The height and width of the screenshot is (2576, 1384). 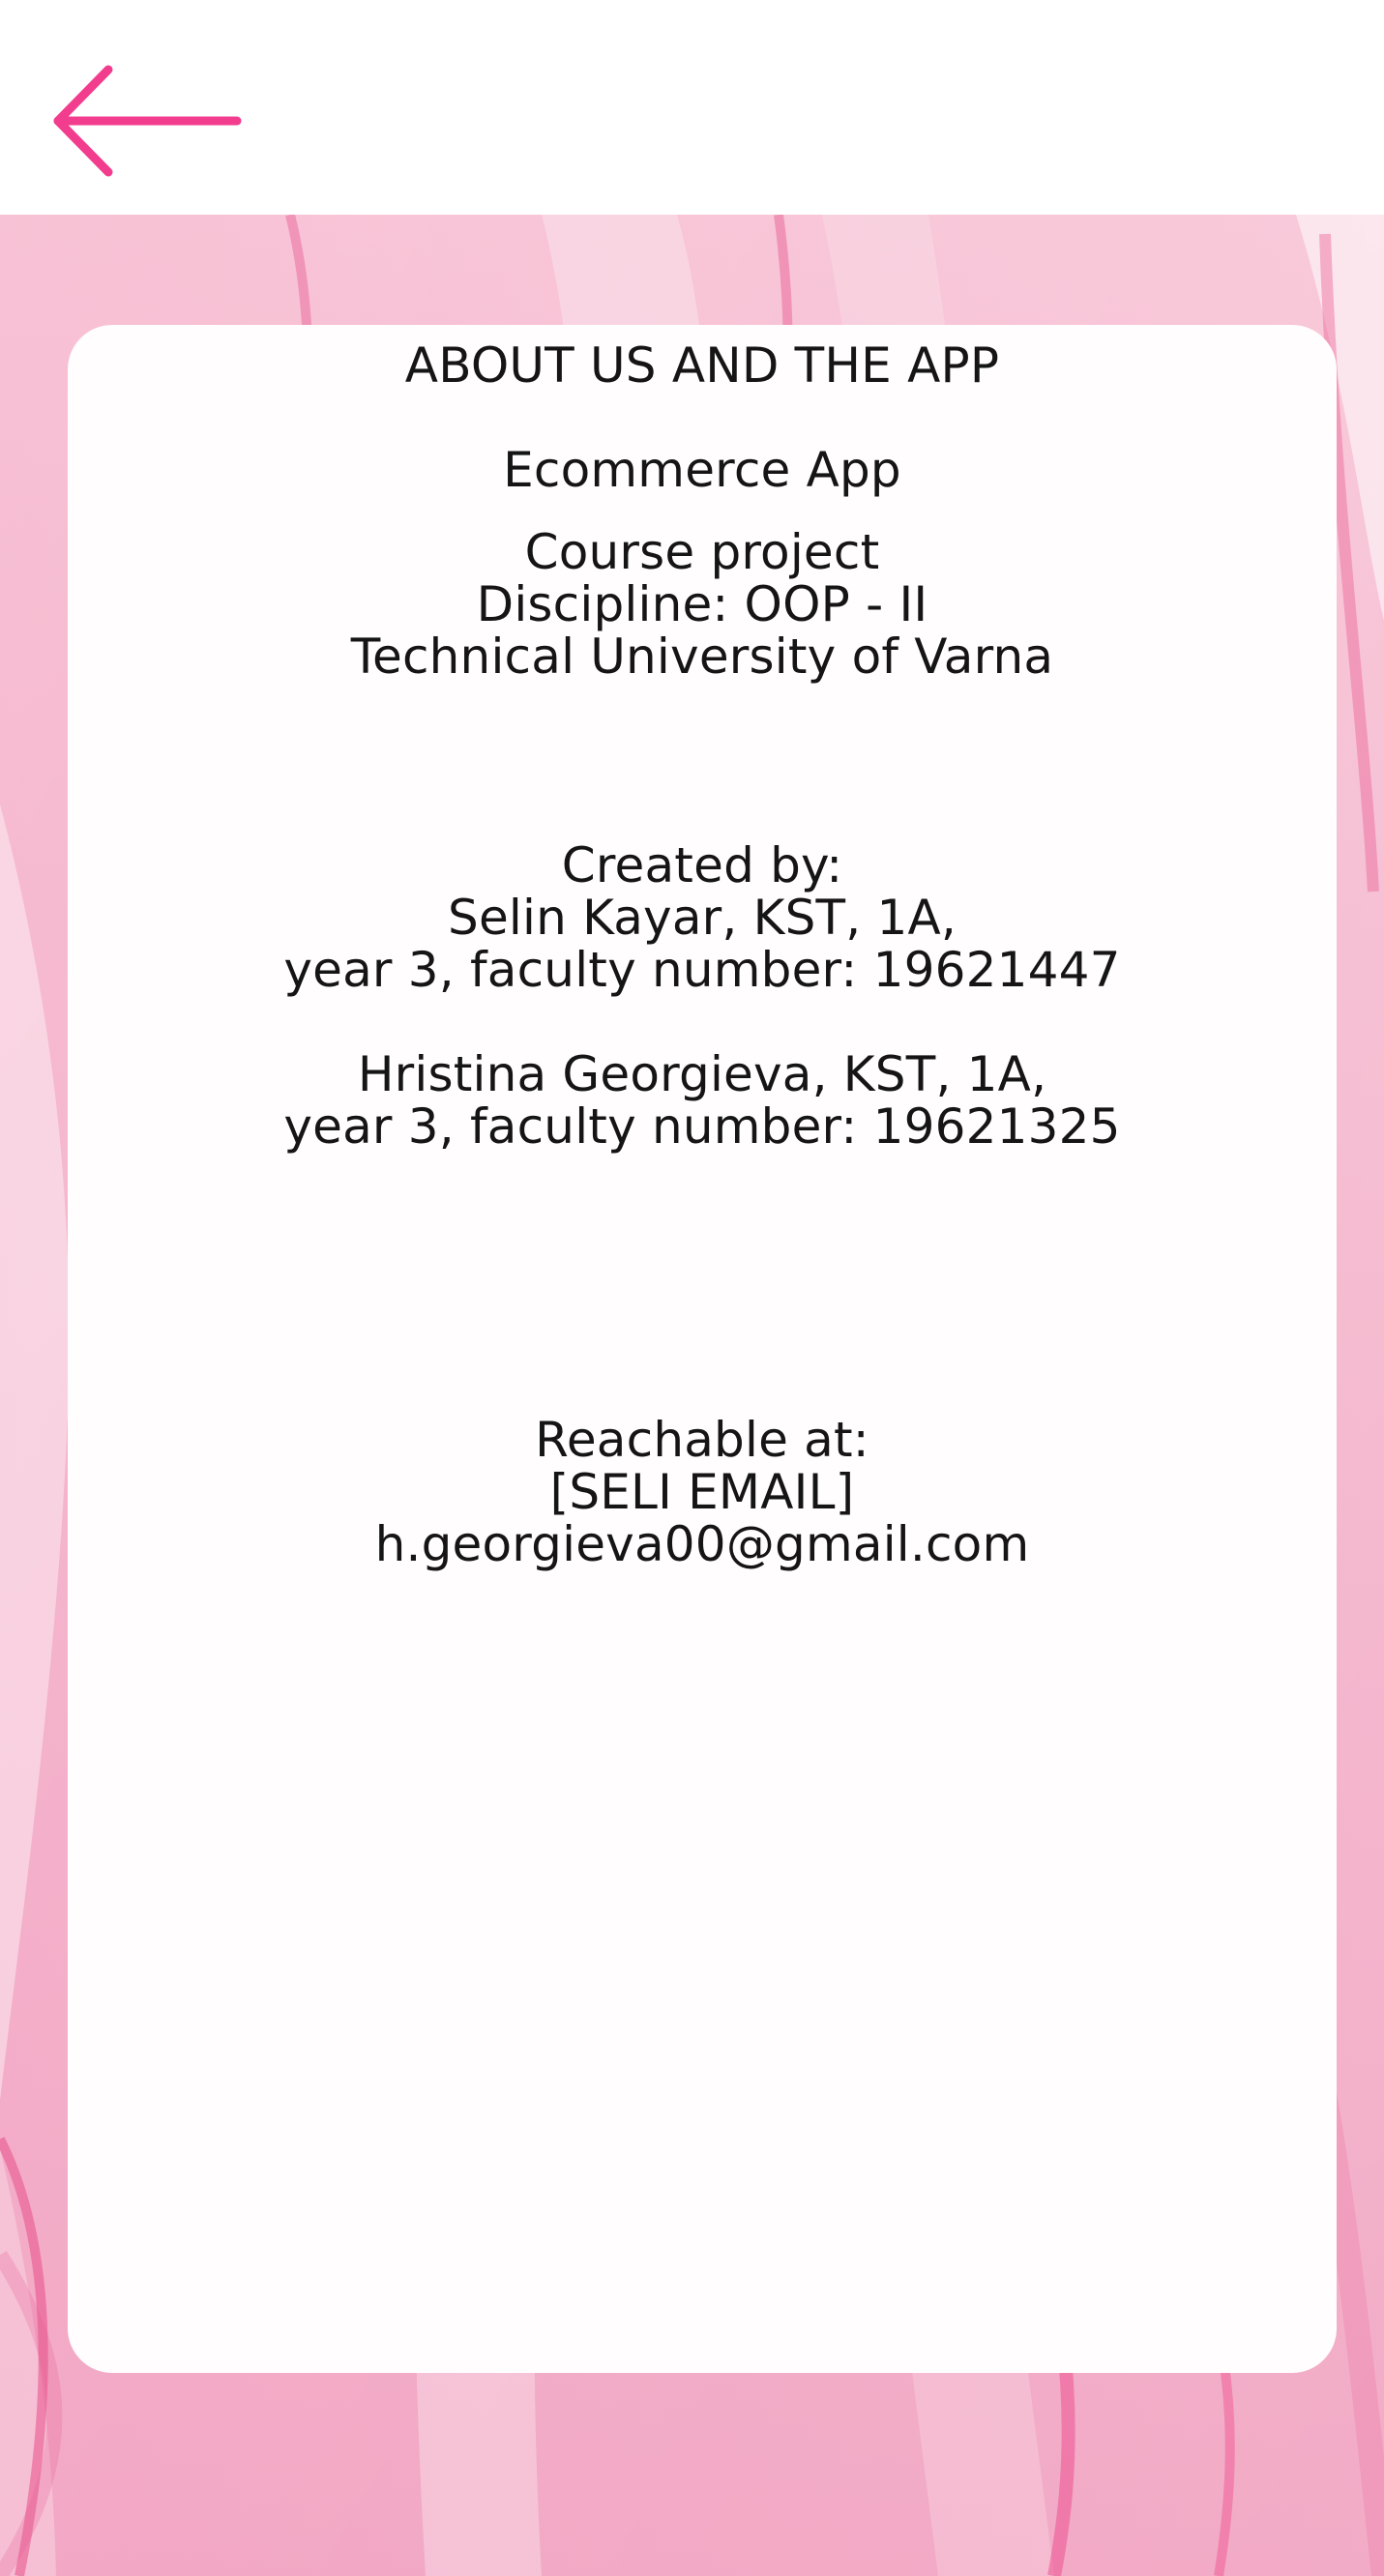 I want to click on author-1-line-2: year 3, faculty number: 19621447, so click(x=702, y=970).